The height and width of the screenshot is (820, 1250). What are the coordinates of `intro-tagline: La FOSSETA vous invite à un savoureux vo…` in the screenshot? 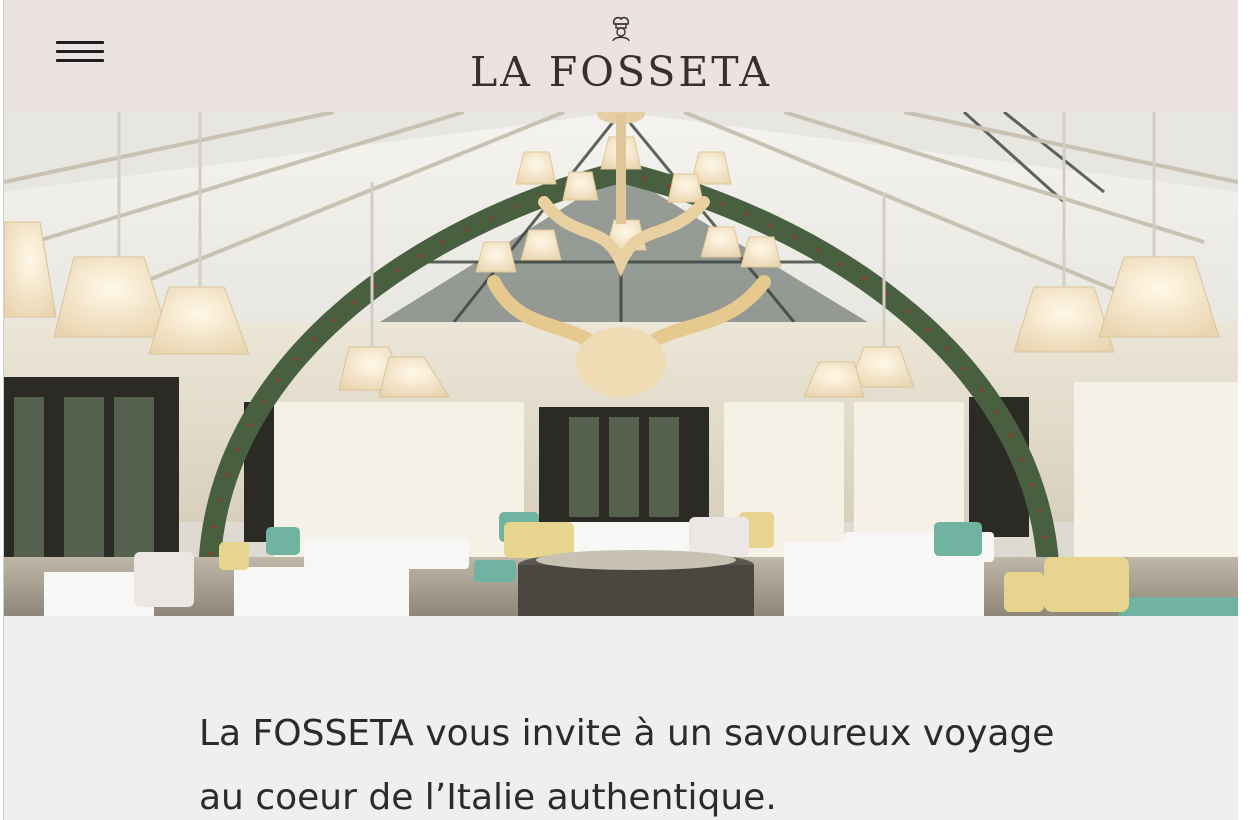 It's located at (627, 765).